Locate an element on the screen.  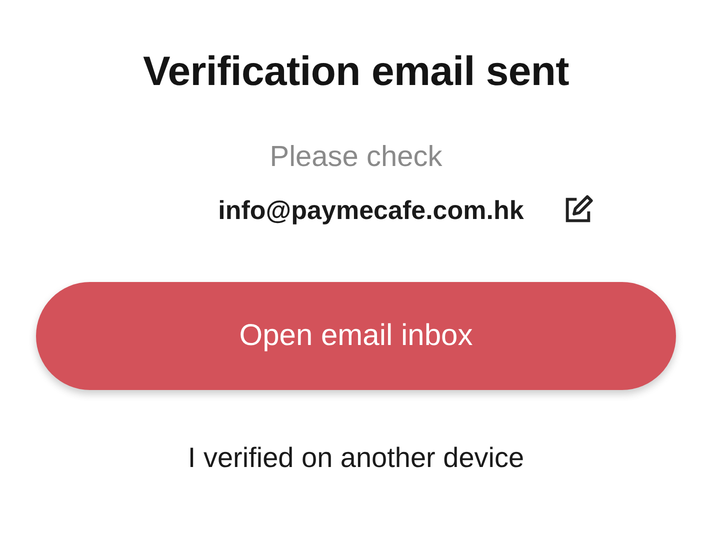
check-prompt: Please check is located at coordinates (356, 157).